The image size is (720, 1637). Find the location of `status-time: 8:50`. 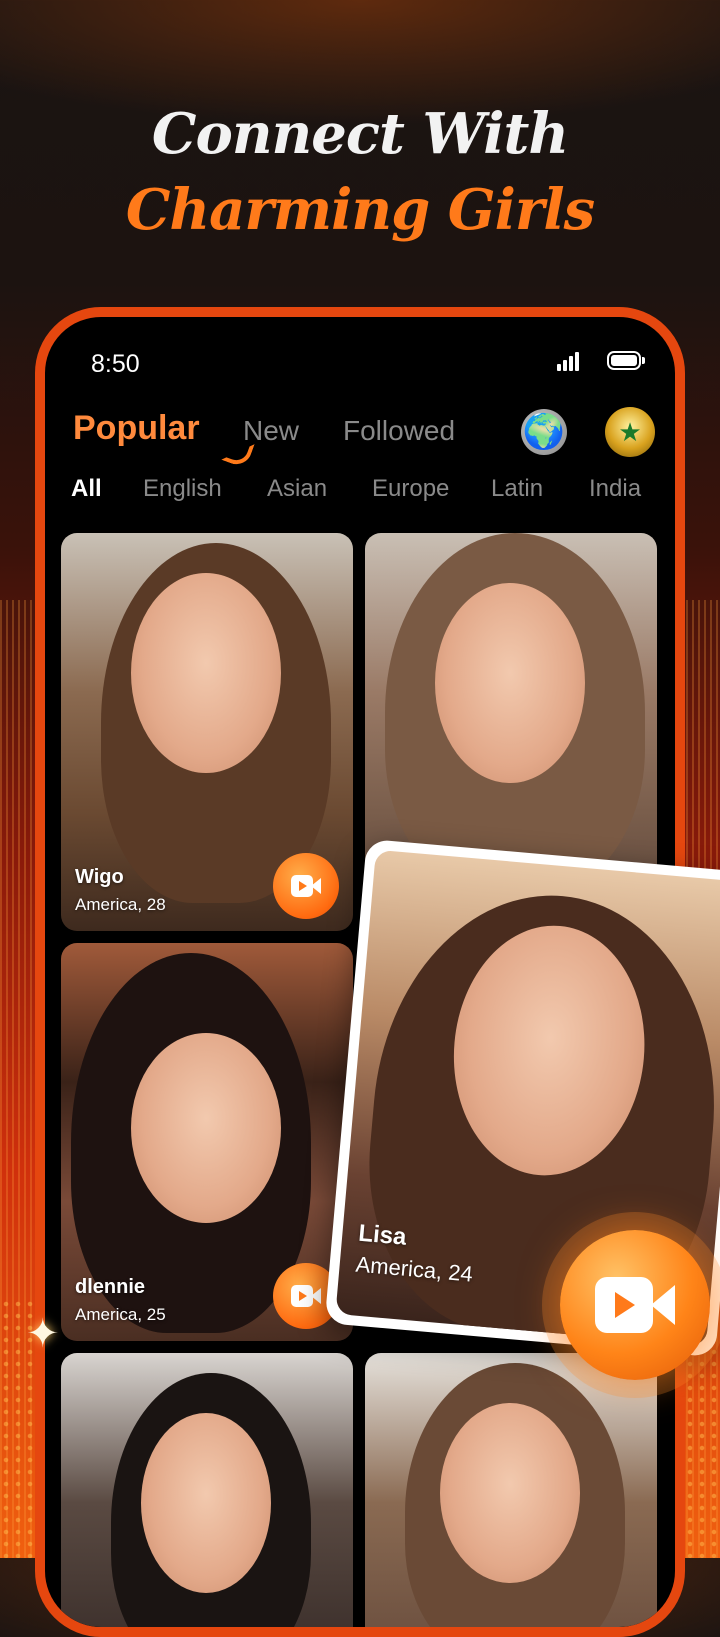

status-time: 8:50 is located at coordinates (115, 364).